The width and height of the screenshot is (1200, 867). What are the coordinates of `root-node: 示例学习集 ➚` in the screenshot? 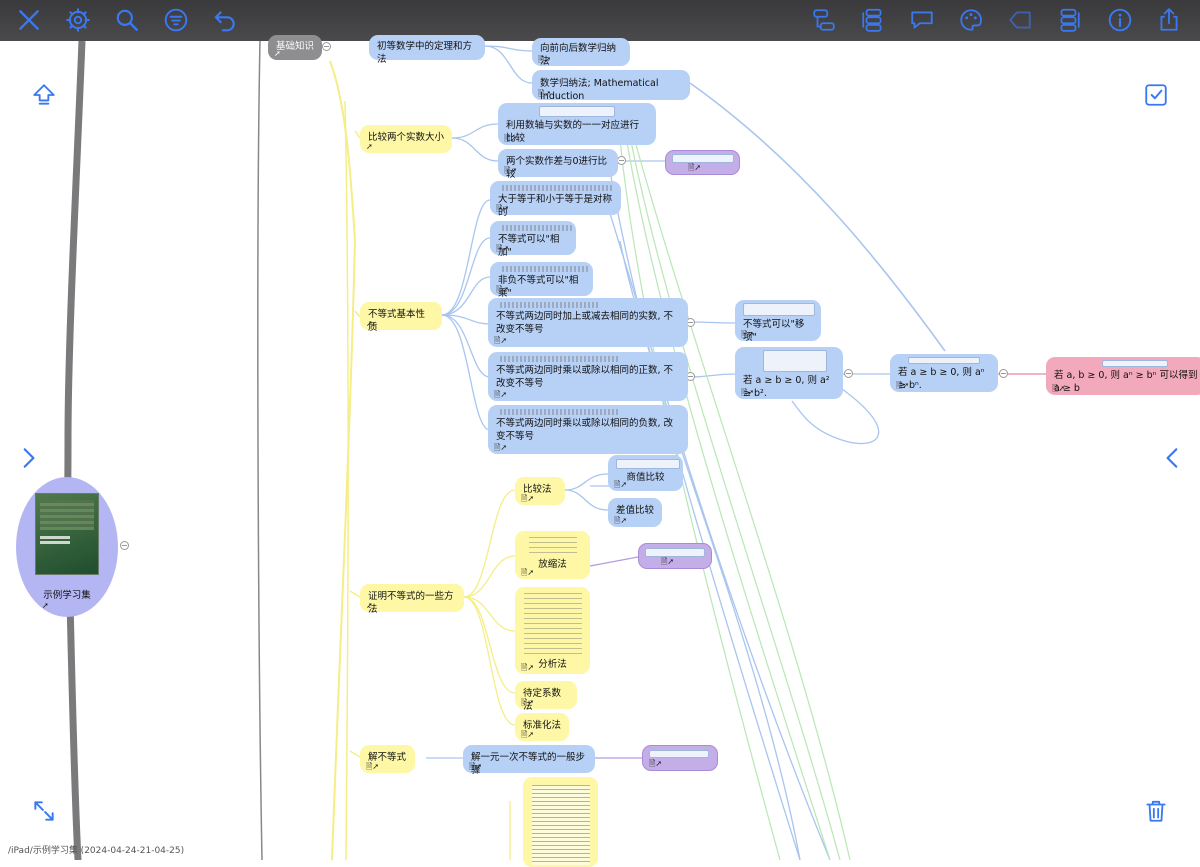 It's located at (67, 547).